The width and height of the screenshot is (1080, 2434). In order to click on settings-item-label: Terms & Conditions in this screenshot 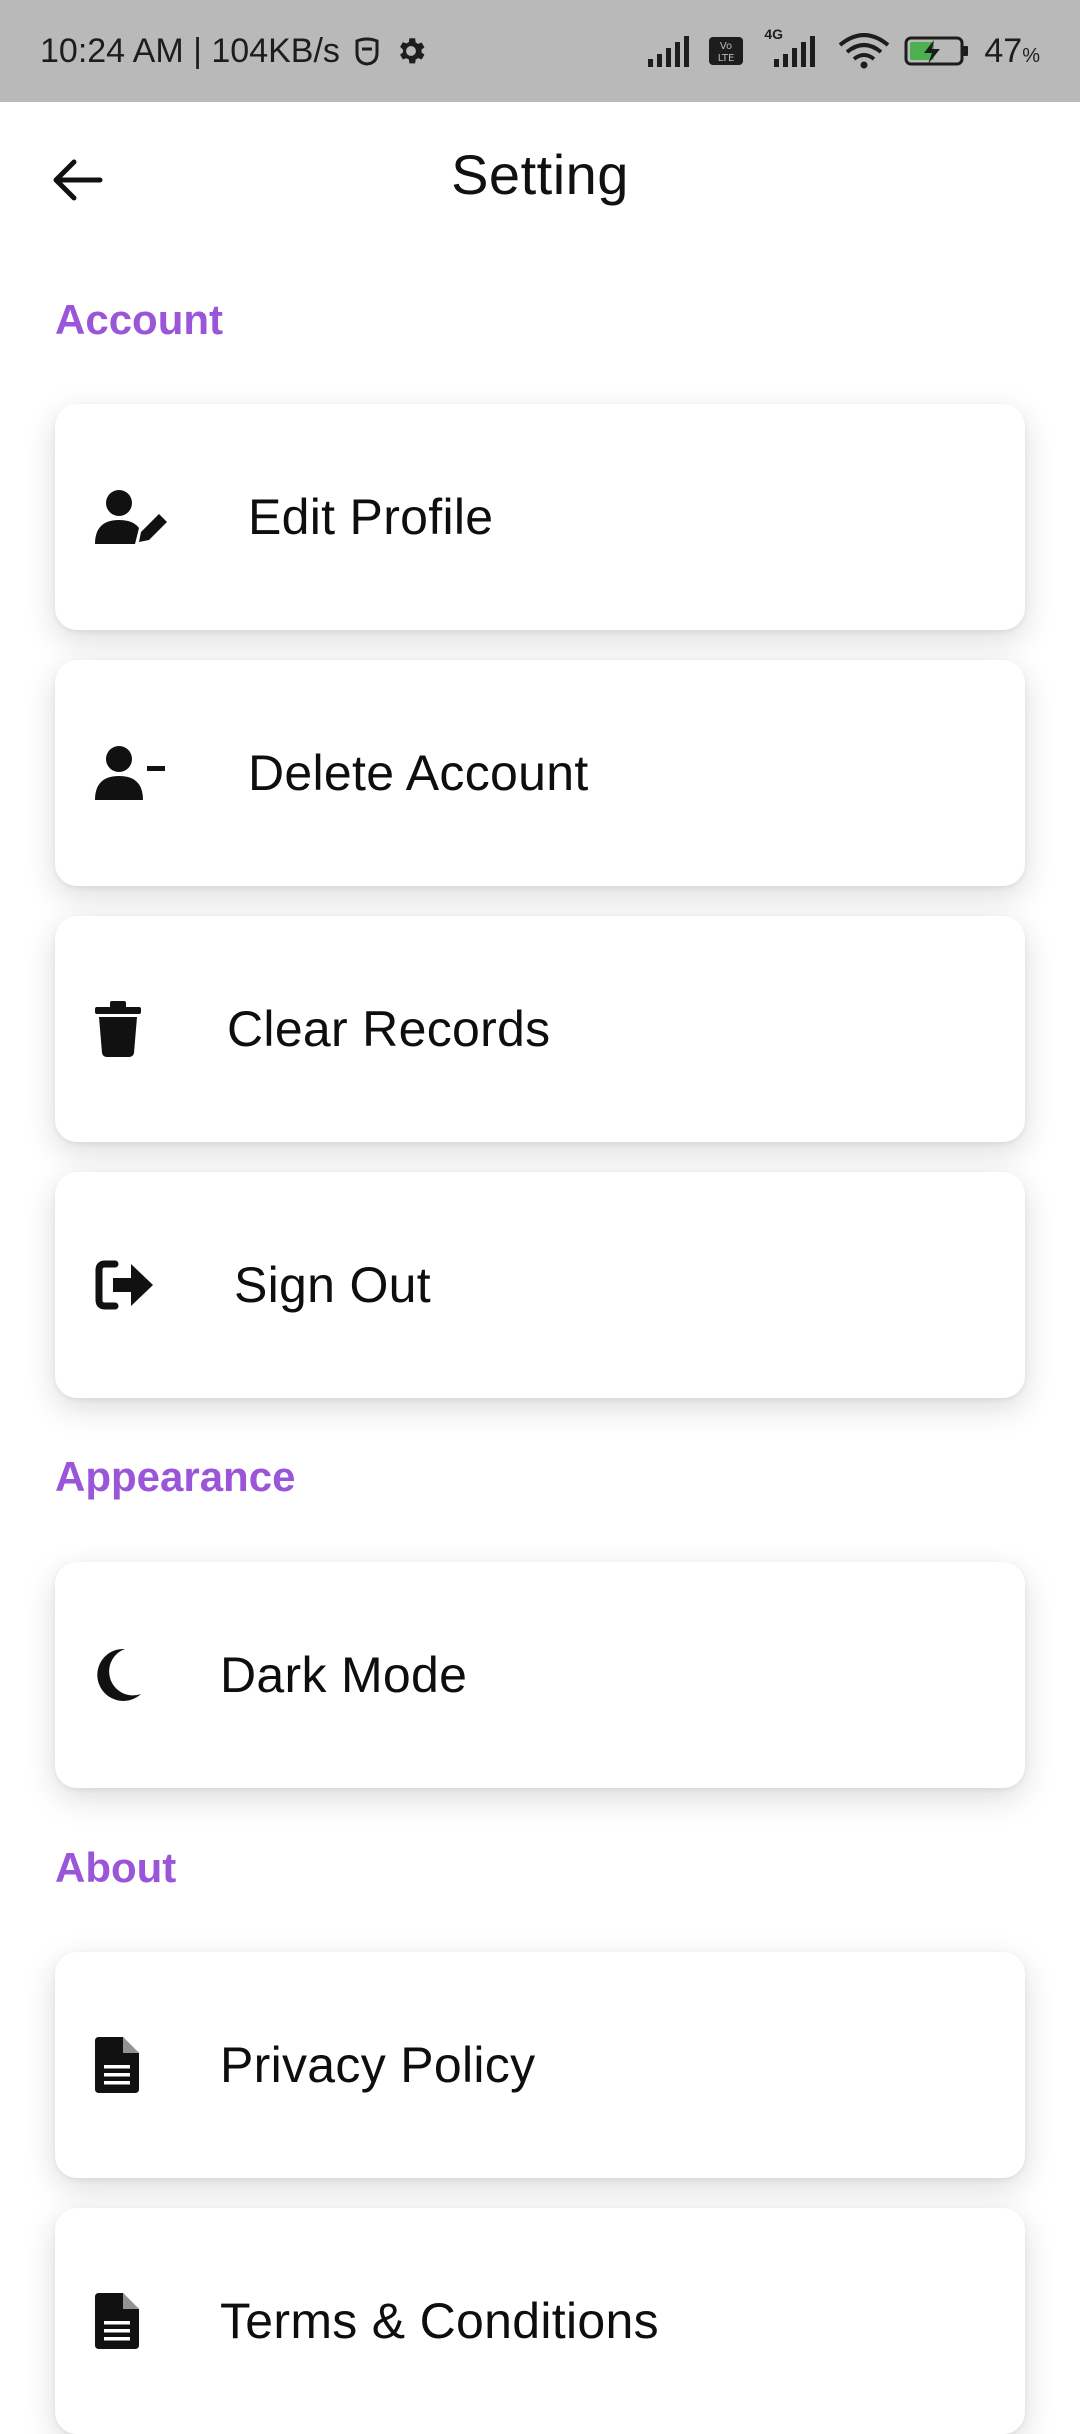, I will do `click(439, 2321)`.